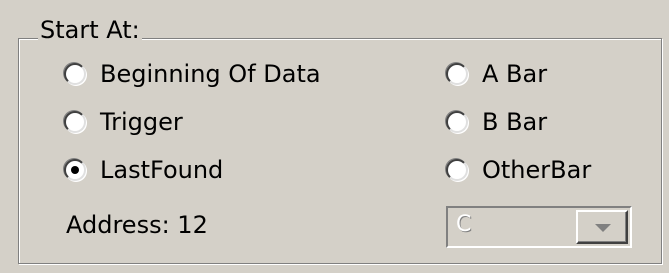 The width and height of the screenshot is (669, 273). I want to click on address-label: Address: 12, so click(137, 225).